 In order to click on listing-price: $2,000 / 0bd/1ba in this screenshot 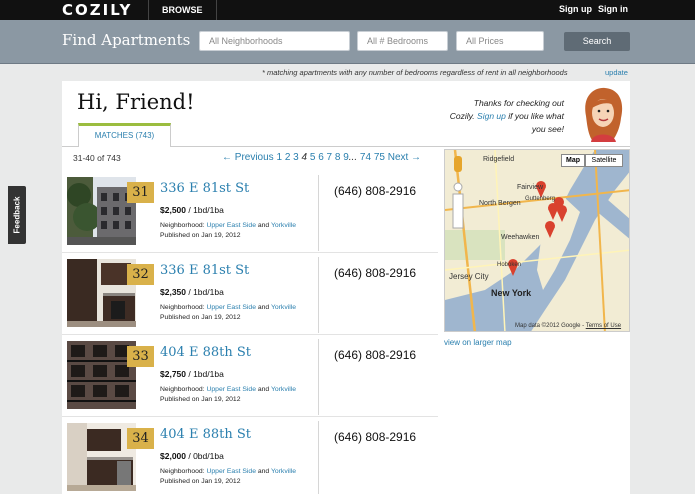, I will do `click(192, 456)`.